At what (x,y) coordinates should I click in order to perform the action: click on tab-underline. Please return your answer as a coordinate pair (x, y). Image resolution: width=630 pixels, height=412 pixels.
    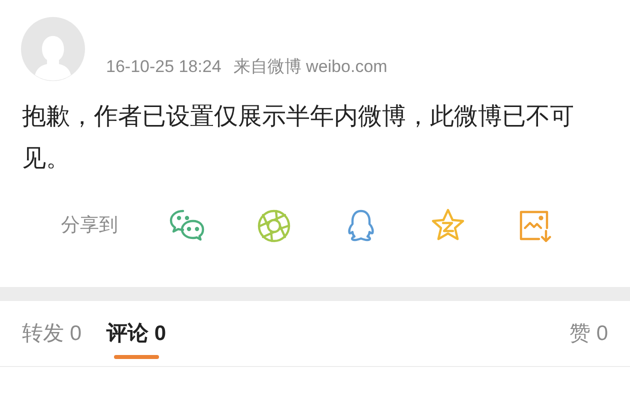
    Looking at the image, I should click on (137, 357).